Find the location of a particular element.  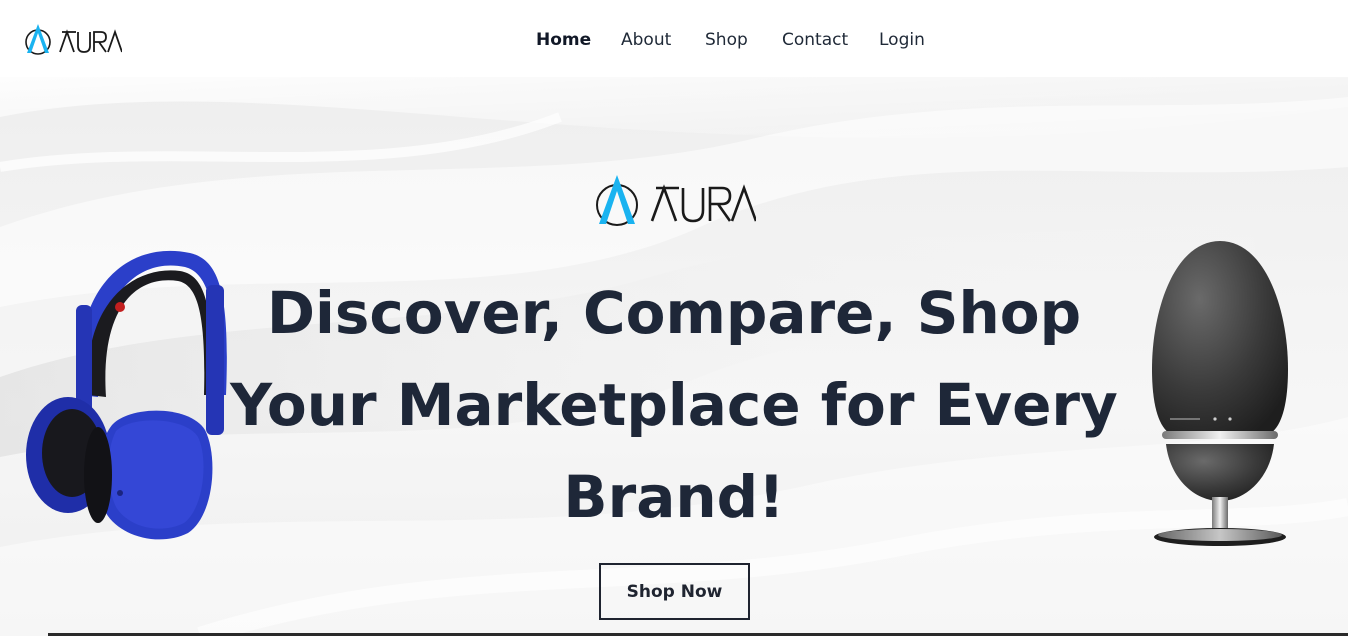

site-header: Home About Shop Contact Login is located at coordinates (674, 38).